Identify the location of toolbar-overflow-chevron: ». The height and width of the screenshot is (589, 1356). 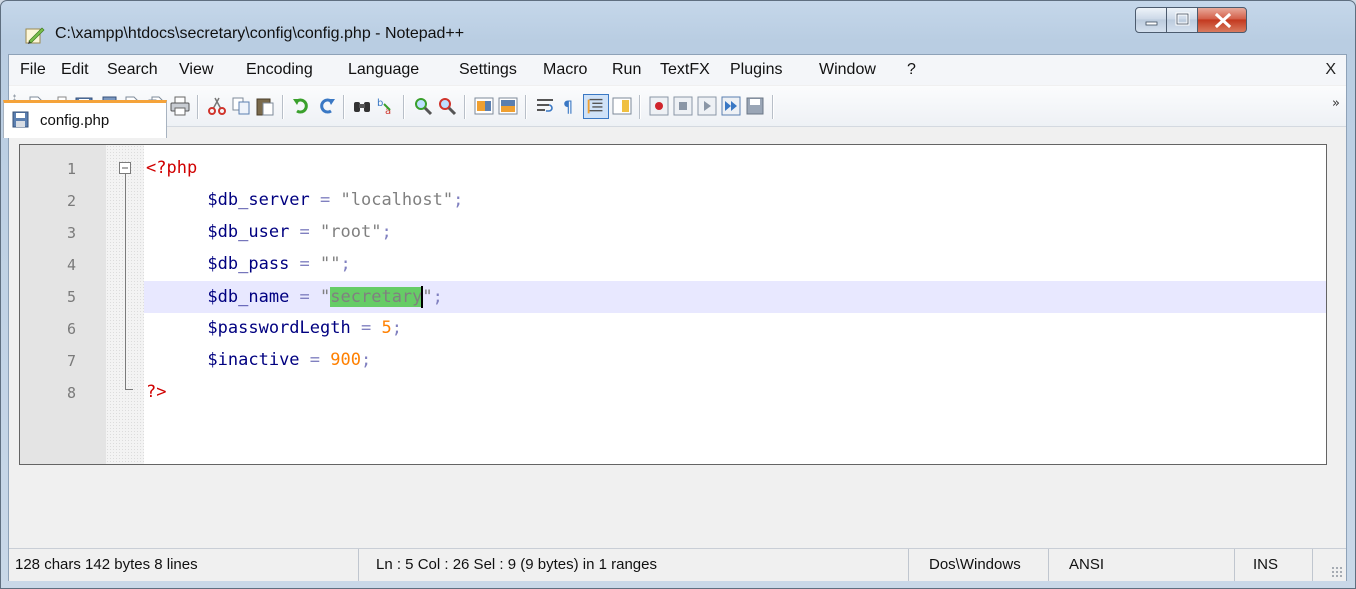
(1336, 103).